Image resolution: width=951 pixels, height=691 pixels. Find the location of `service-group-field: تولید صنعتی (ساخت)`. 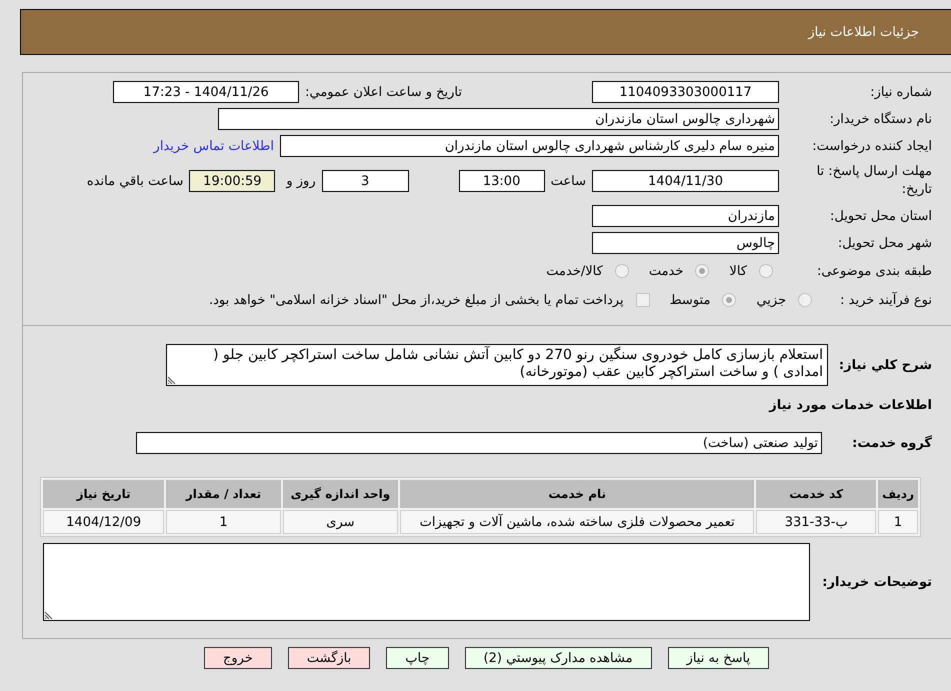

service-group-field: تولید صنعتی (ساخت) is located at coordinates (479, 443).